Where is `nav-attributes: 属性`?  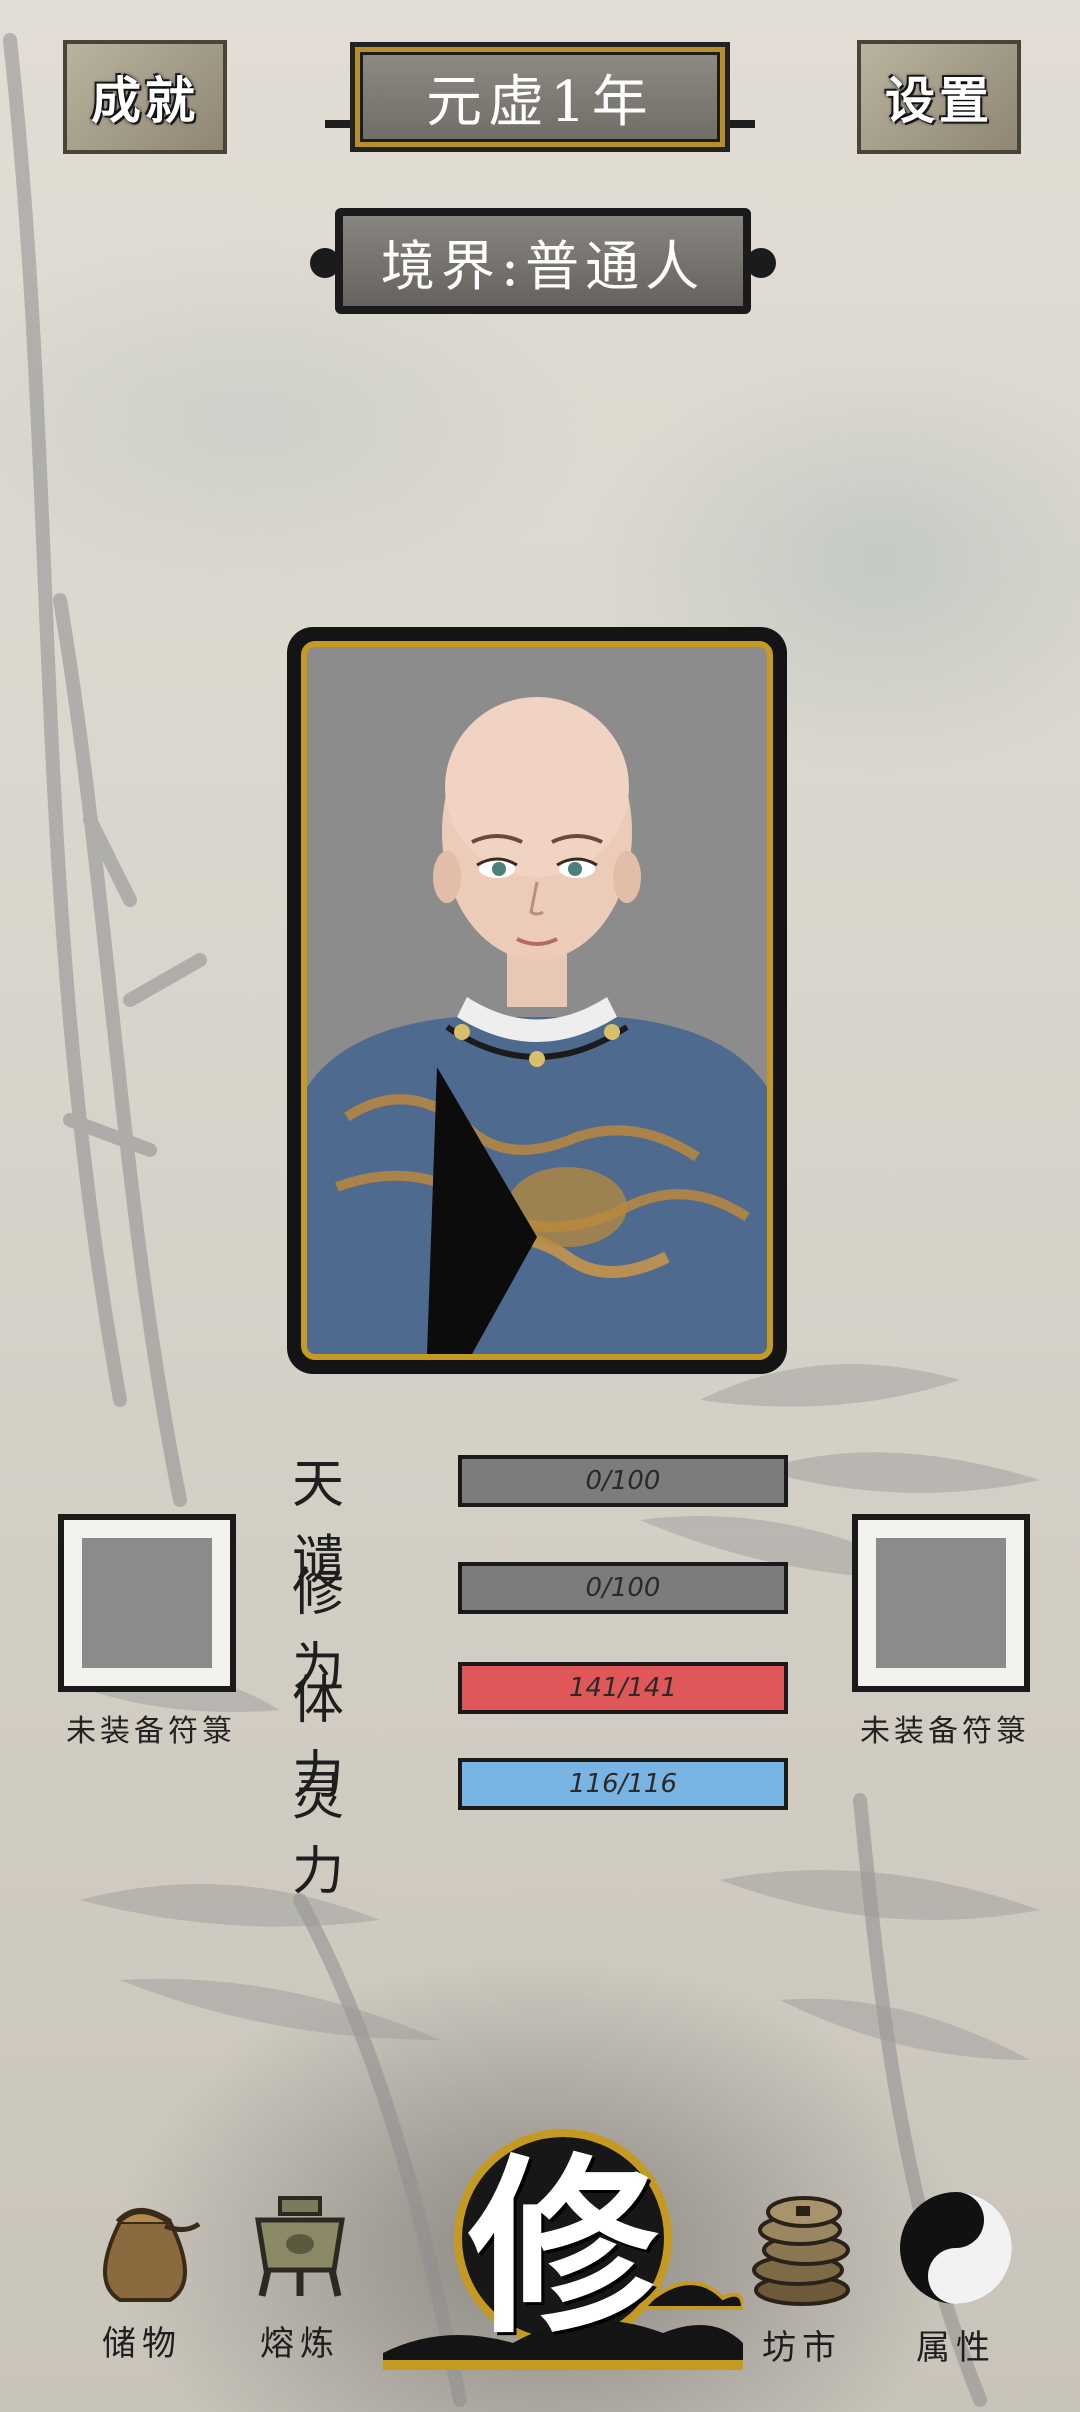 nav-attributes: 属性 is located at coordinates (956, 2279).